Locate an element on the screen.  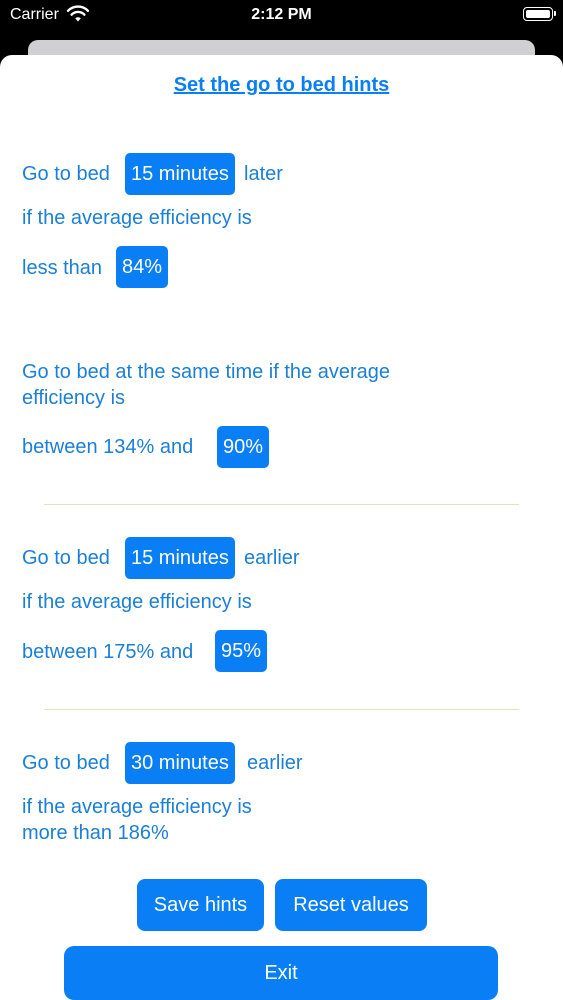
battery-icon is located at coordinates (539, 14).